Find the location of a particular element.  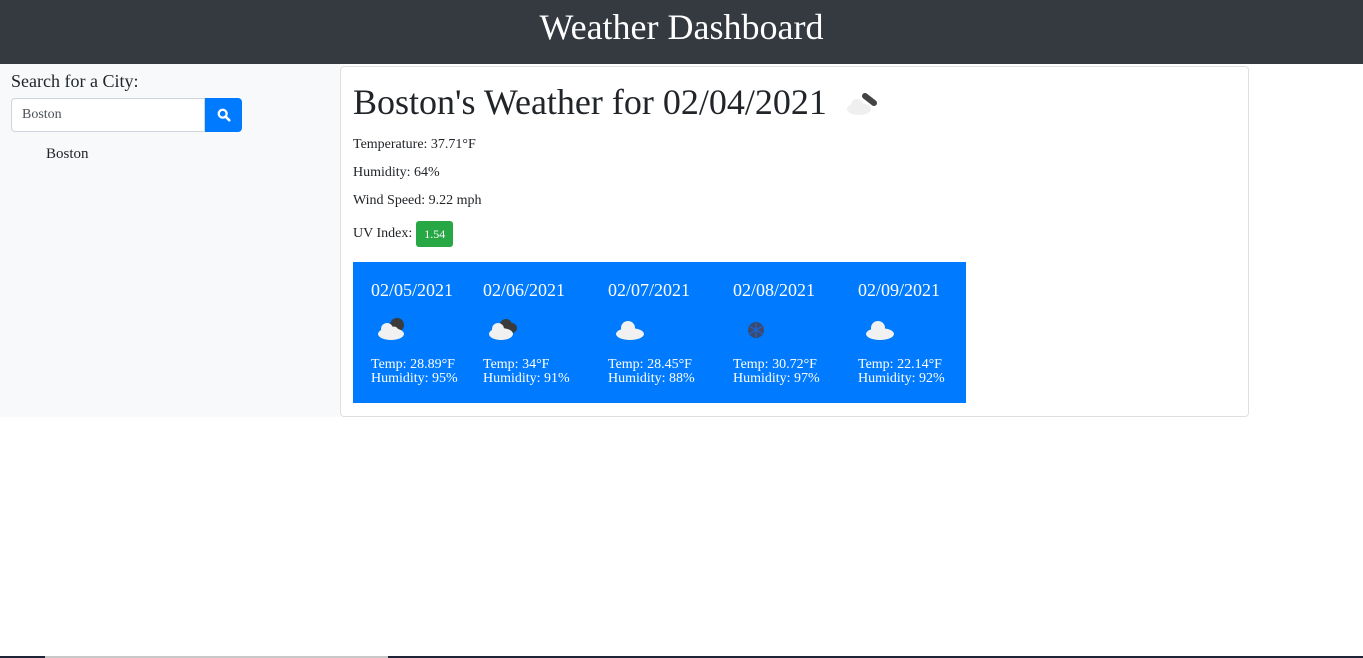

forecast-humidity: Humidity: 91% is located at coordinates (526, 378).